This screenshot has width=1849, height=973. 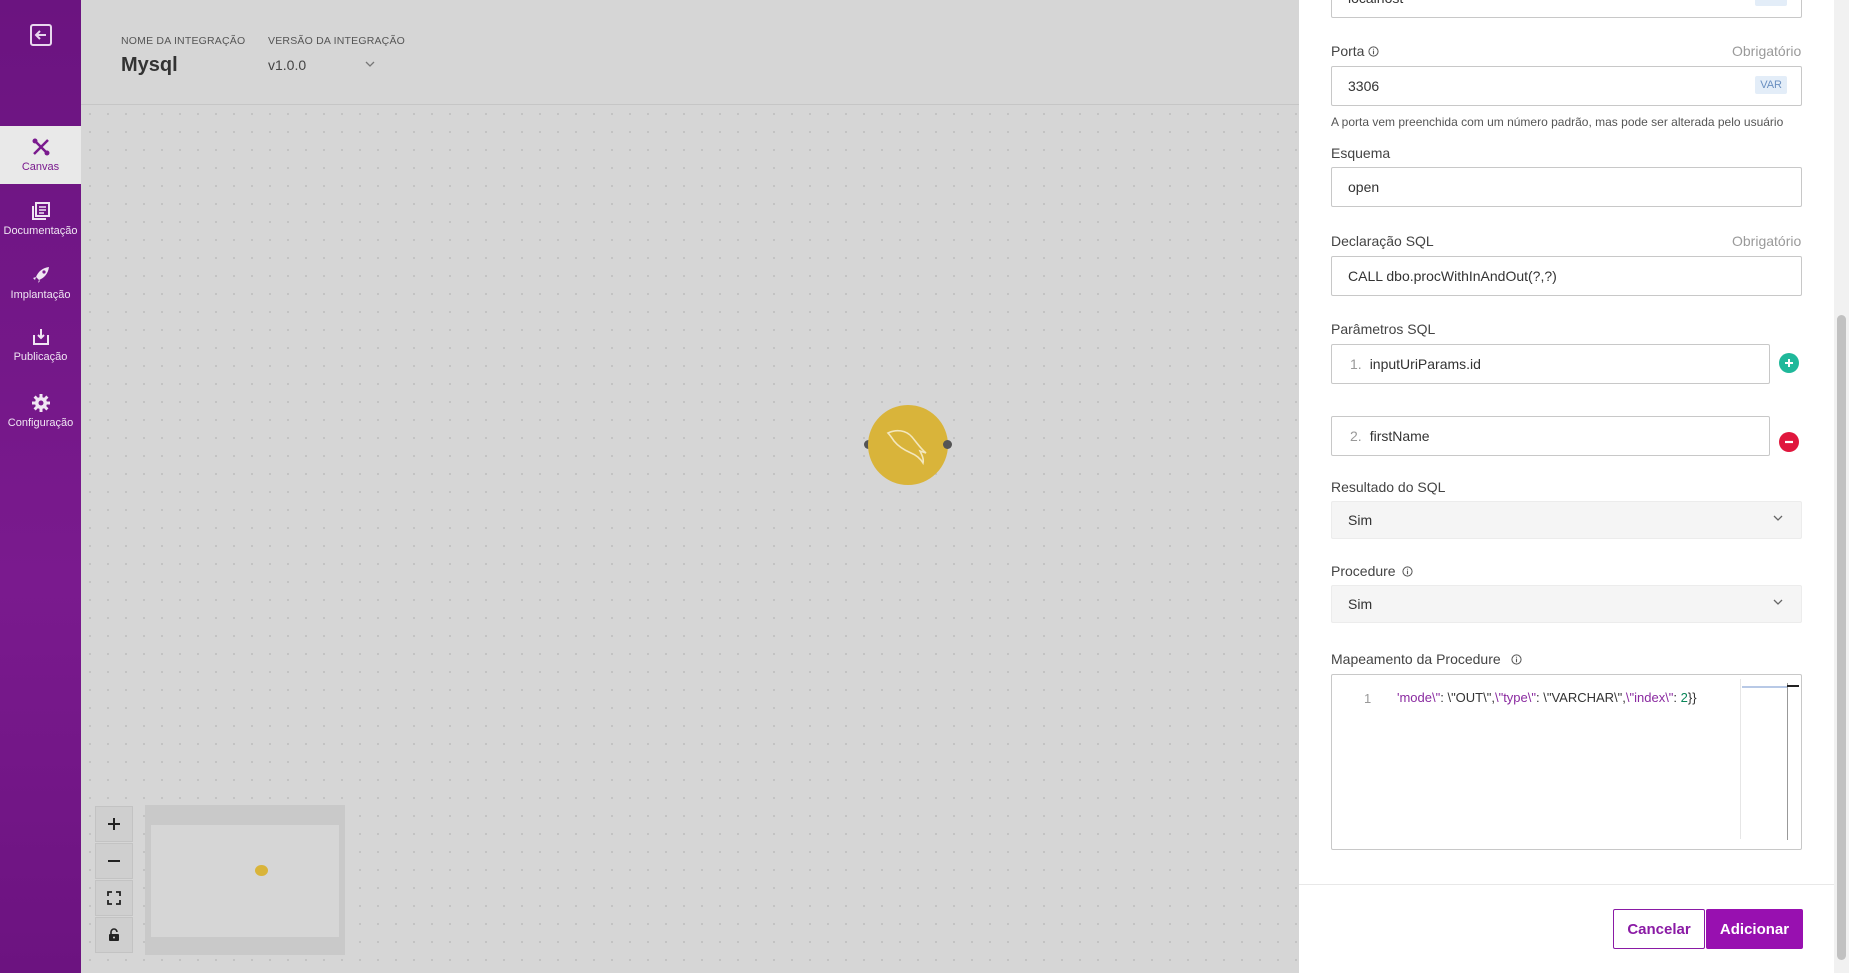 I want to click on remove-param-button, so click(x=1789, y=442).